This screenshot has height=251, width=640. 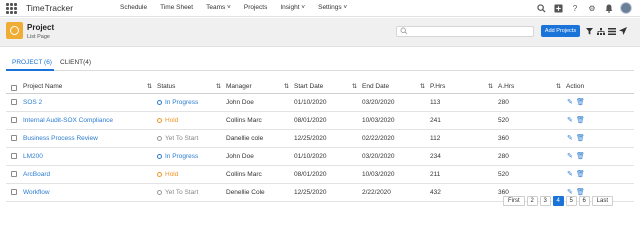 I want to click on list-view-icon, so click(x=611, y=31).